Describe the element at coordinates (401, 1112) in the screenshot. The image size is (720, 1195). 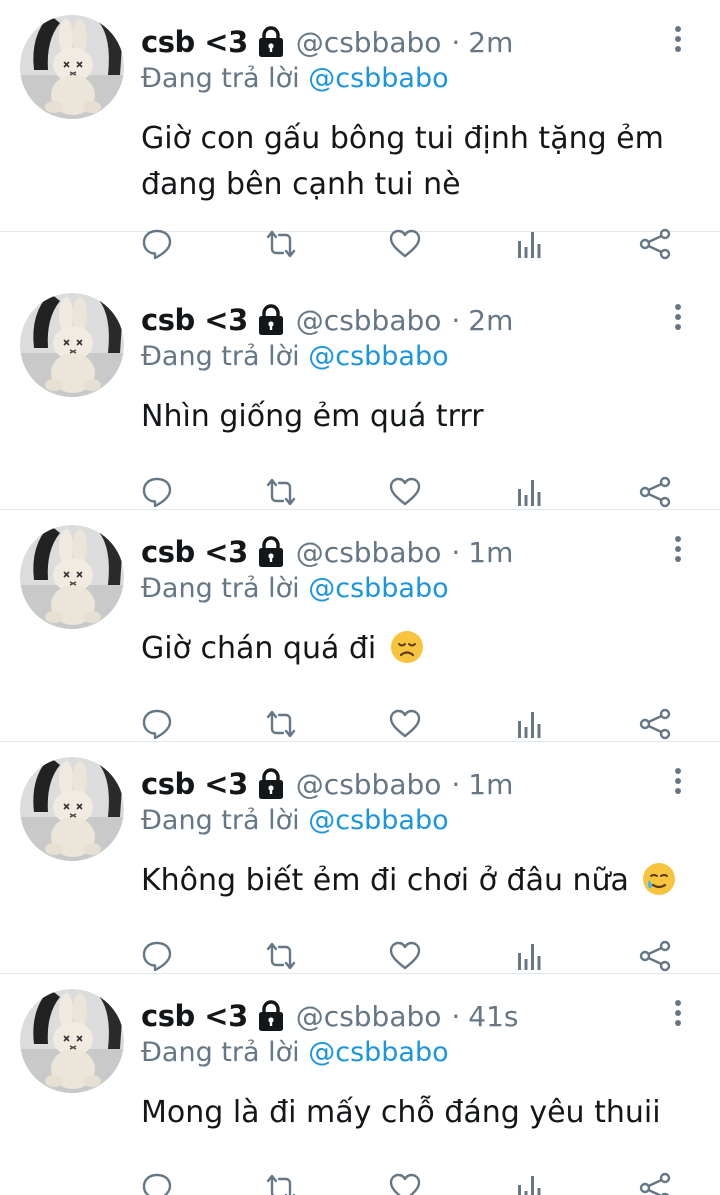
I see `tweet-text-content: Mong là đi mấy chỗ đáng yêu thuii` at that location.